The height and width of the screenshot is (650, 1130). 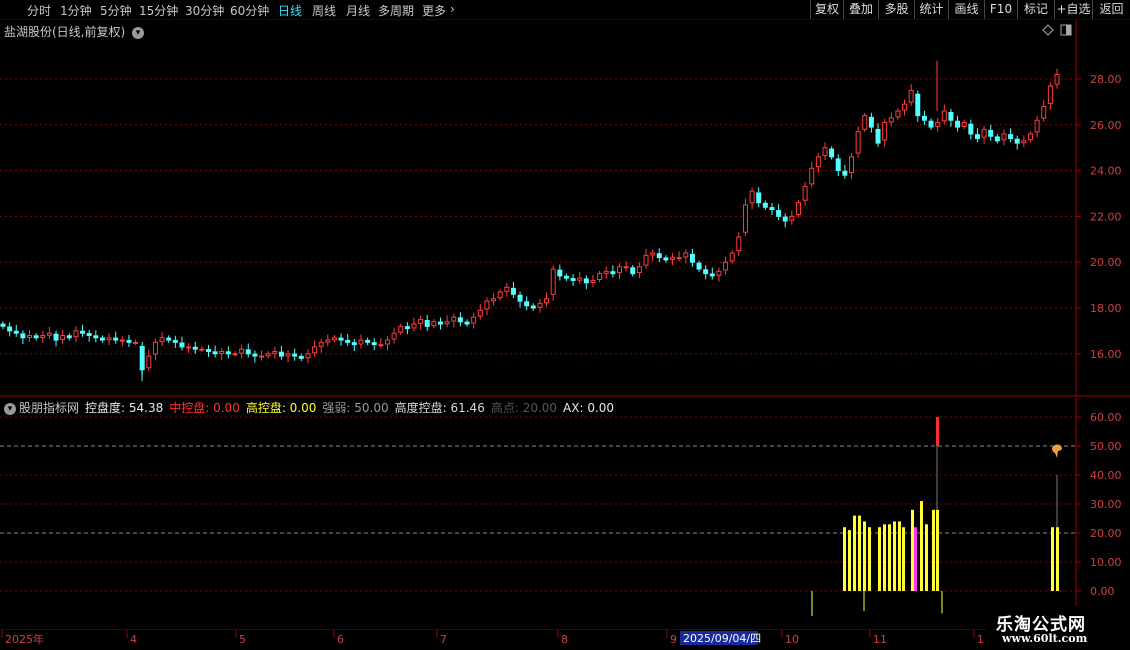 I want to click on toolbar-button-1: 叠加, so click(x=860, y=9).